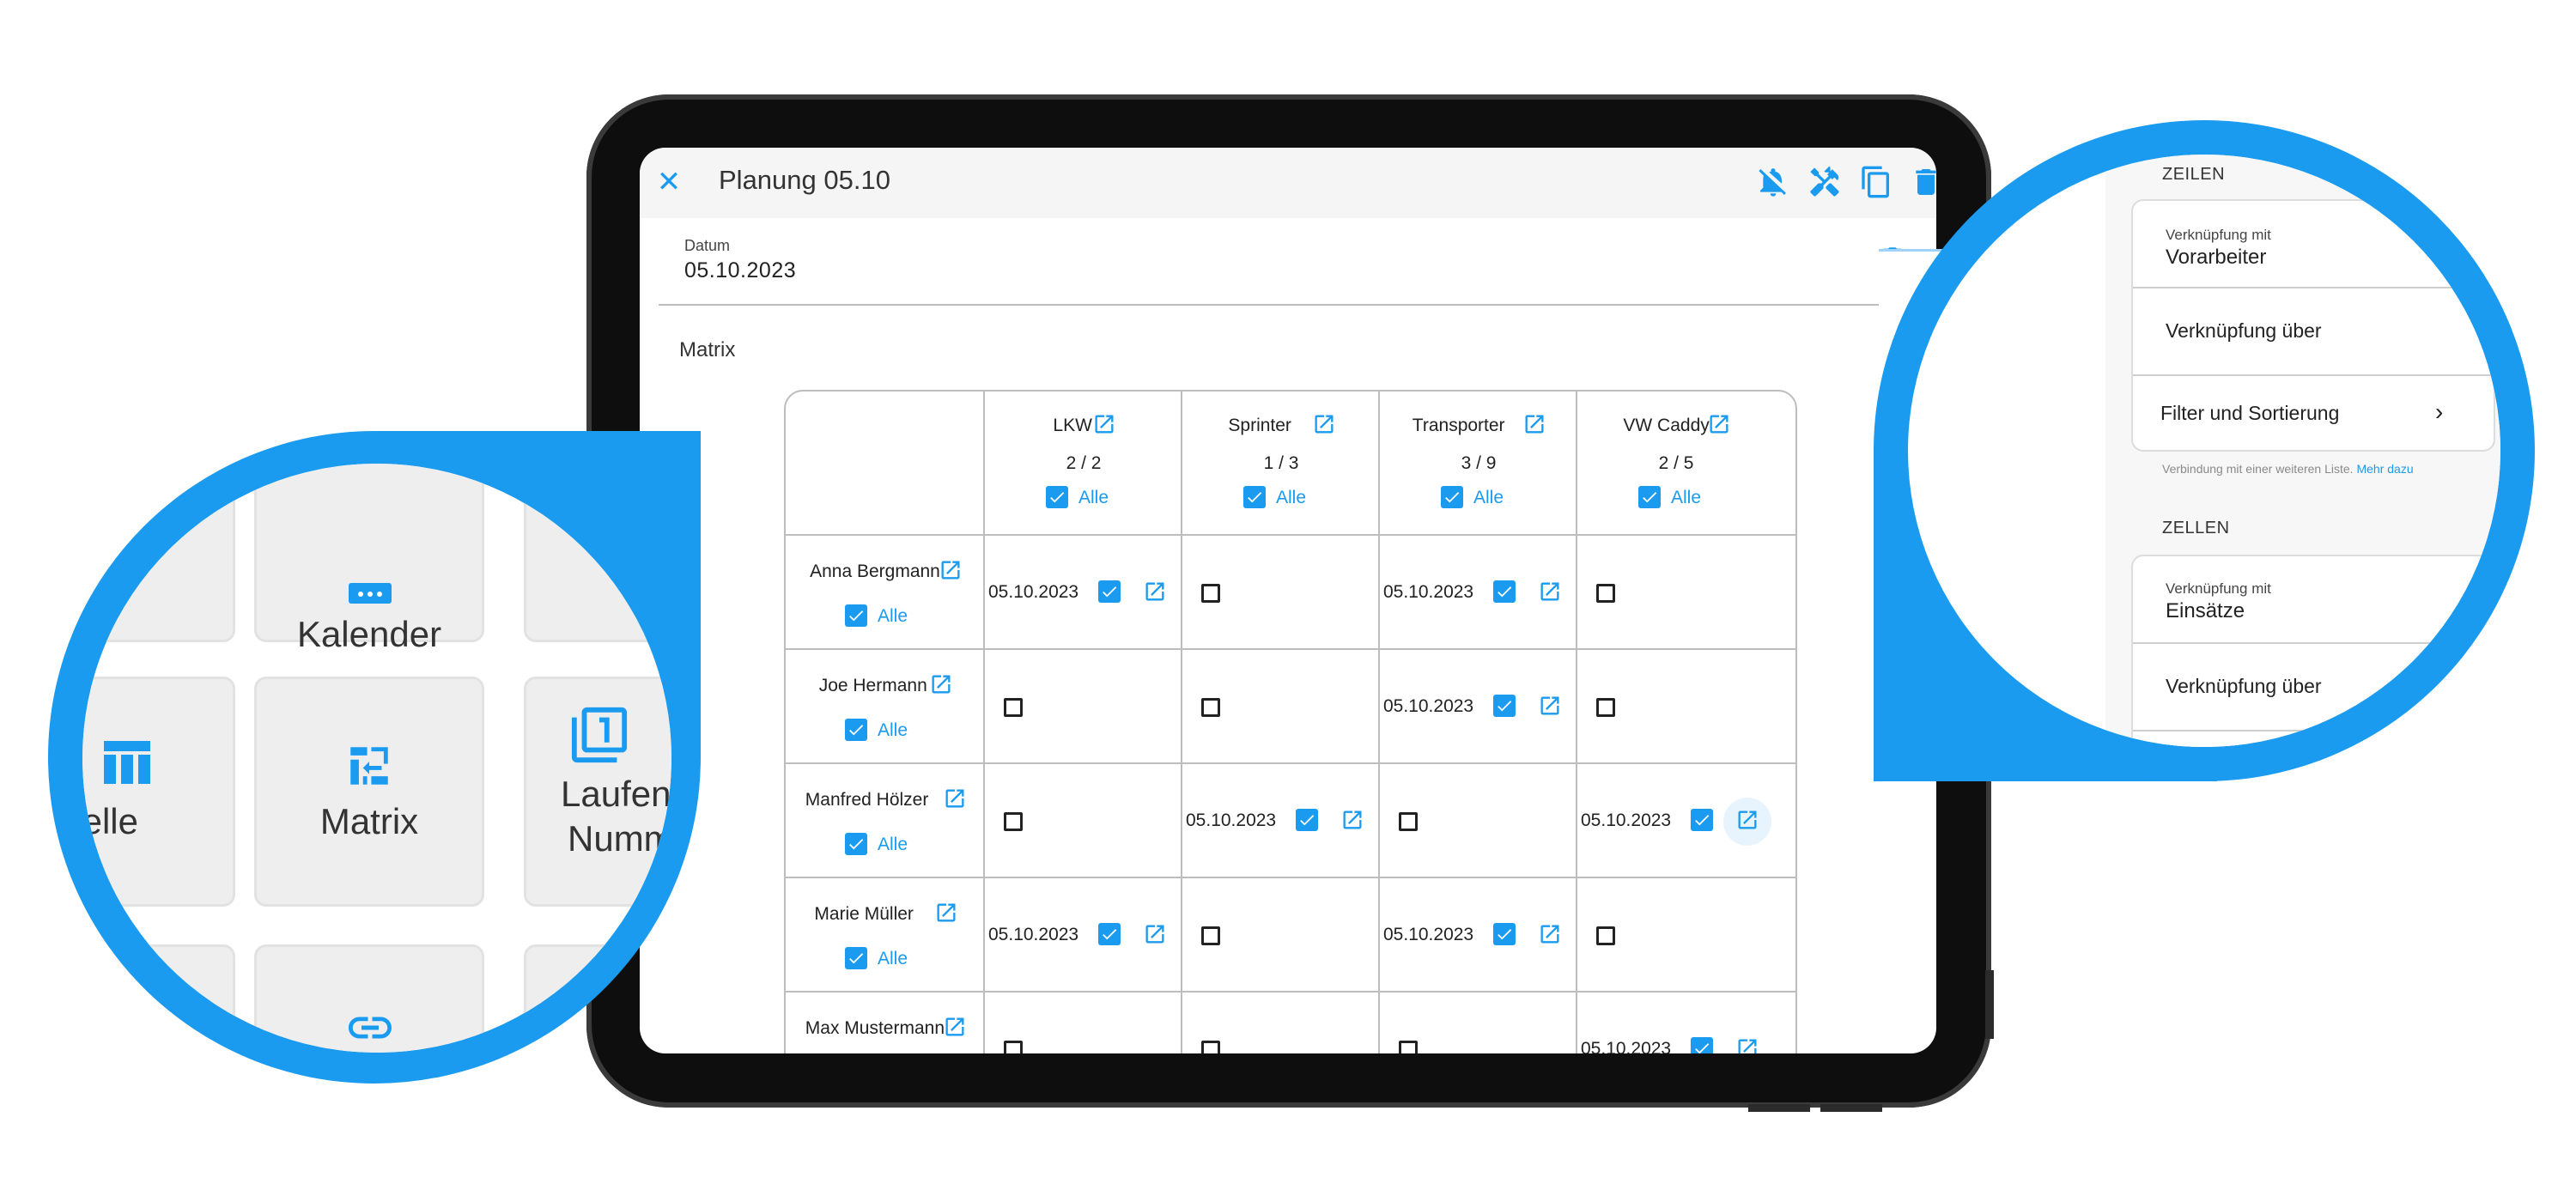 The image size is (2576, 1202). I want to click on bell-off-icon, so click(1773, 182).